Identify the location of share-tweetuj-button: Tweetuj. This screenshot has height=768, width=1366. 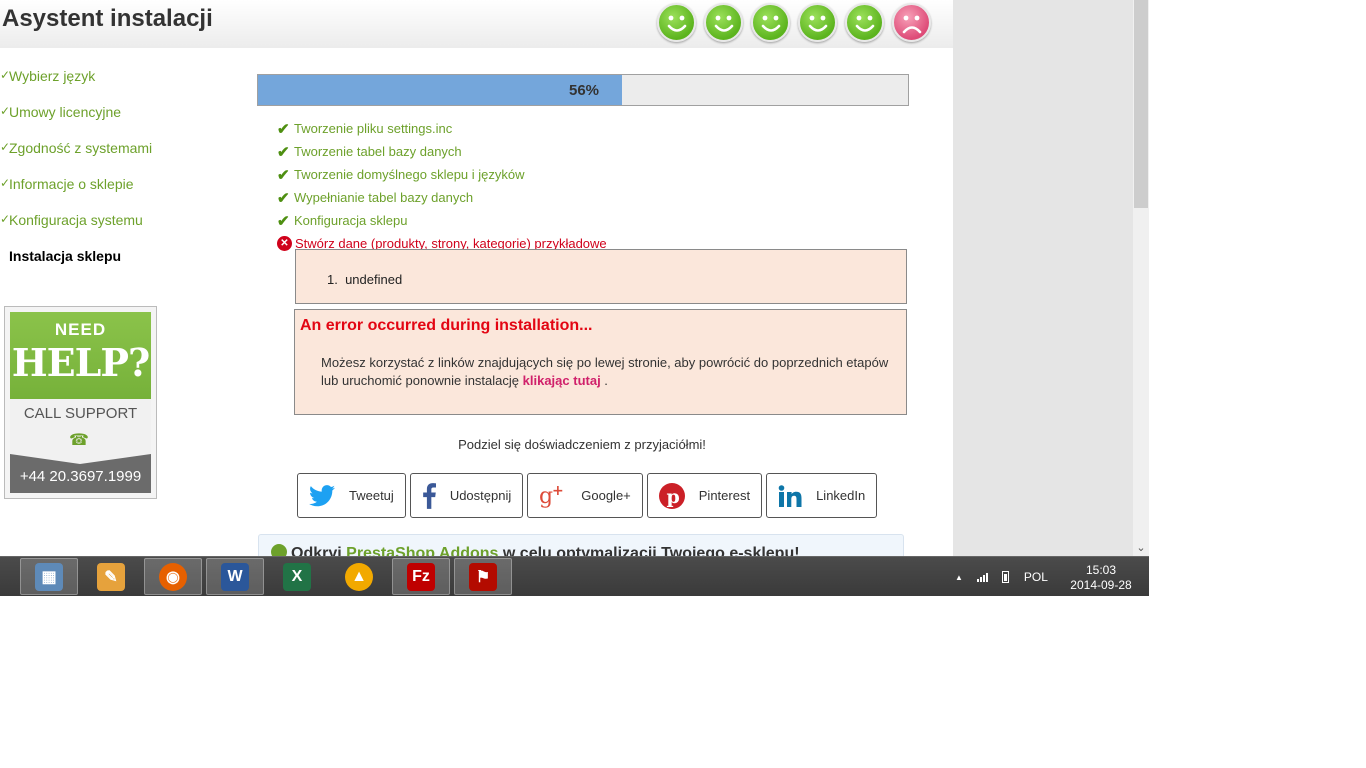
(351, 495).